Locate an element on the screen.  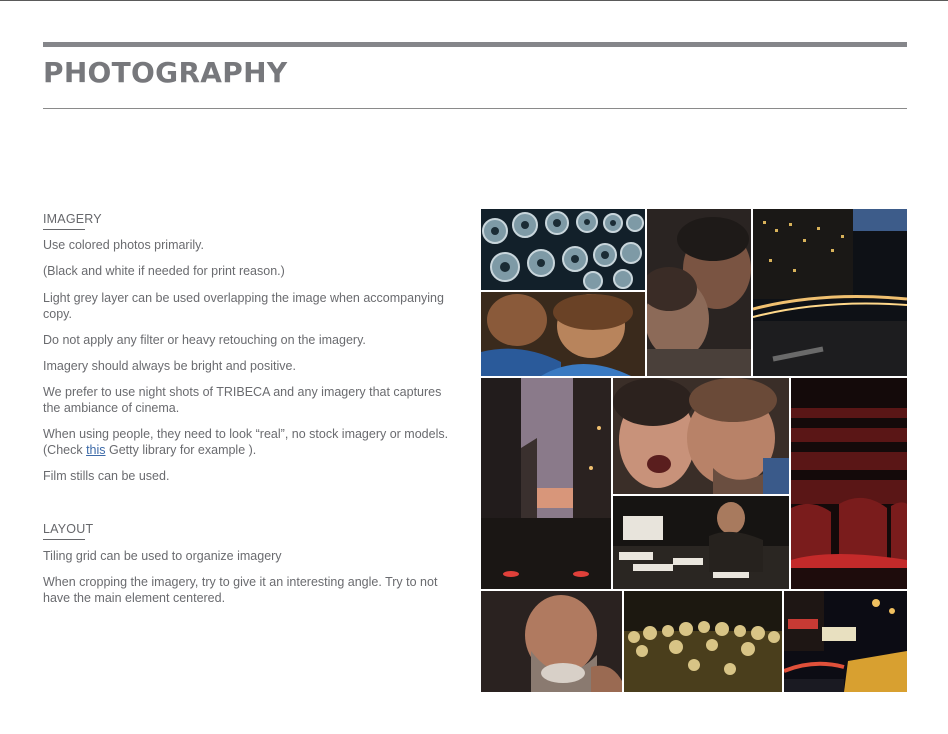
imagery-paragraph: Use colored photos primarily. is located at coordinates (123, 245).